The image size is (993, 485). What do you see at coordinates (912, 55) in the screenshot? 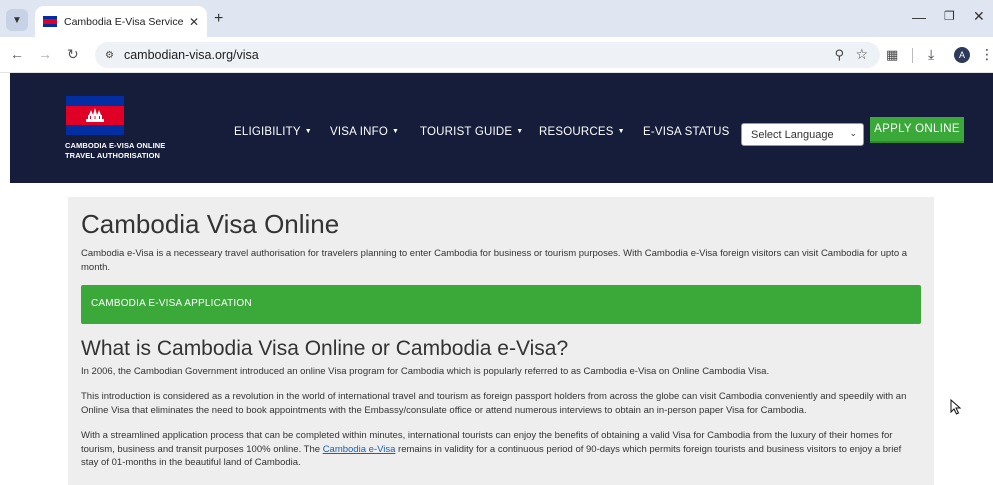
I see `toolbar-divider` at bounding box center [912, 55].